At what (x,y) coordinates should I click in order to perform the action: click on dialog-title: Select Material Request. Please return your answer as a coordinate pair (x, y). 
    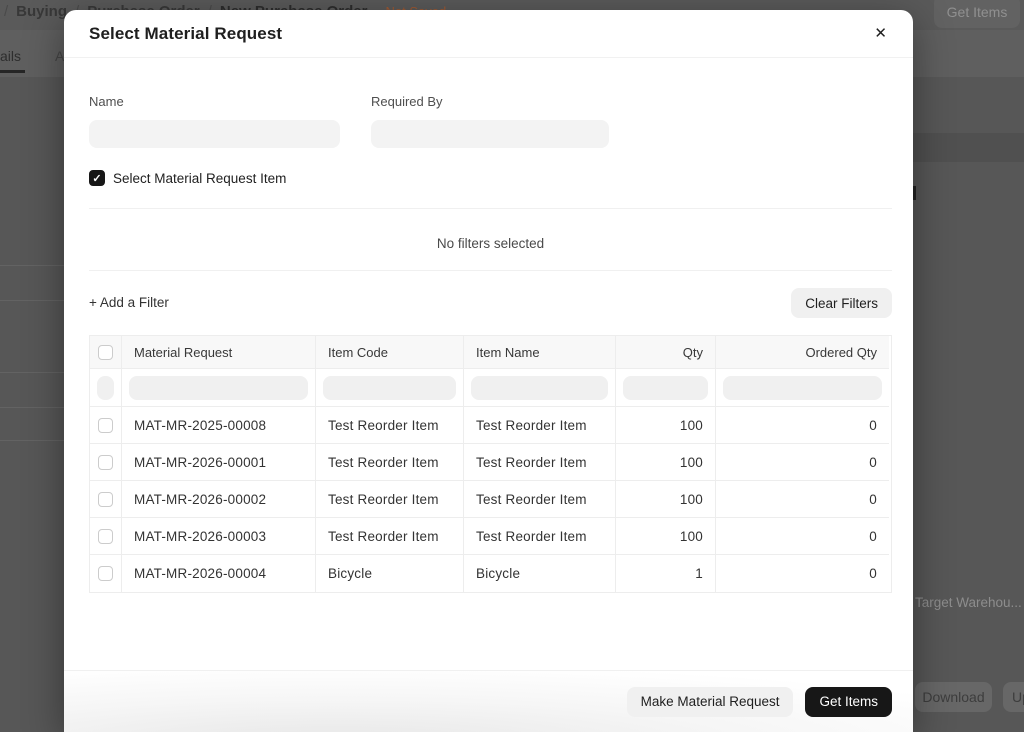
    Looking at the image, I should click on (186, 33).